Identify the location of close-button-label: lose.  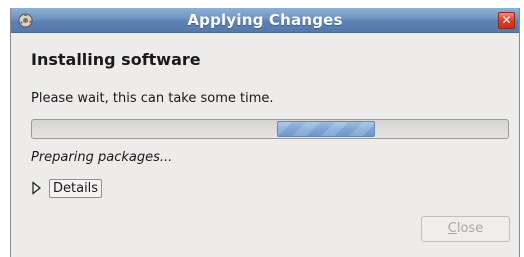
(470, 228).